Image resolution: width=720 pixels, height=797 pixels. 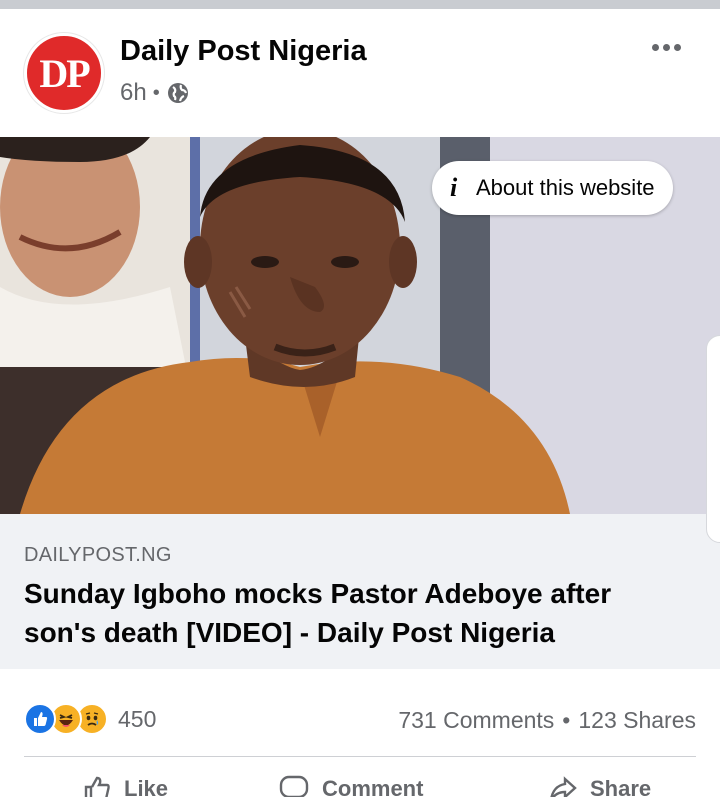 What do you see at coordinates (621, 786) in the screenshot?
I see `share-label: Share` at bounding box center [621, 786].